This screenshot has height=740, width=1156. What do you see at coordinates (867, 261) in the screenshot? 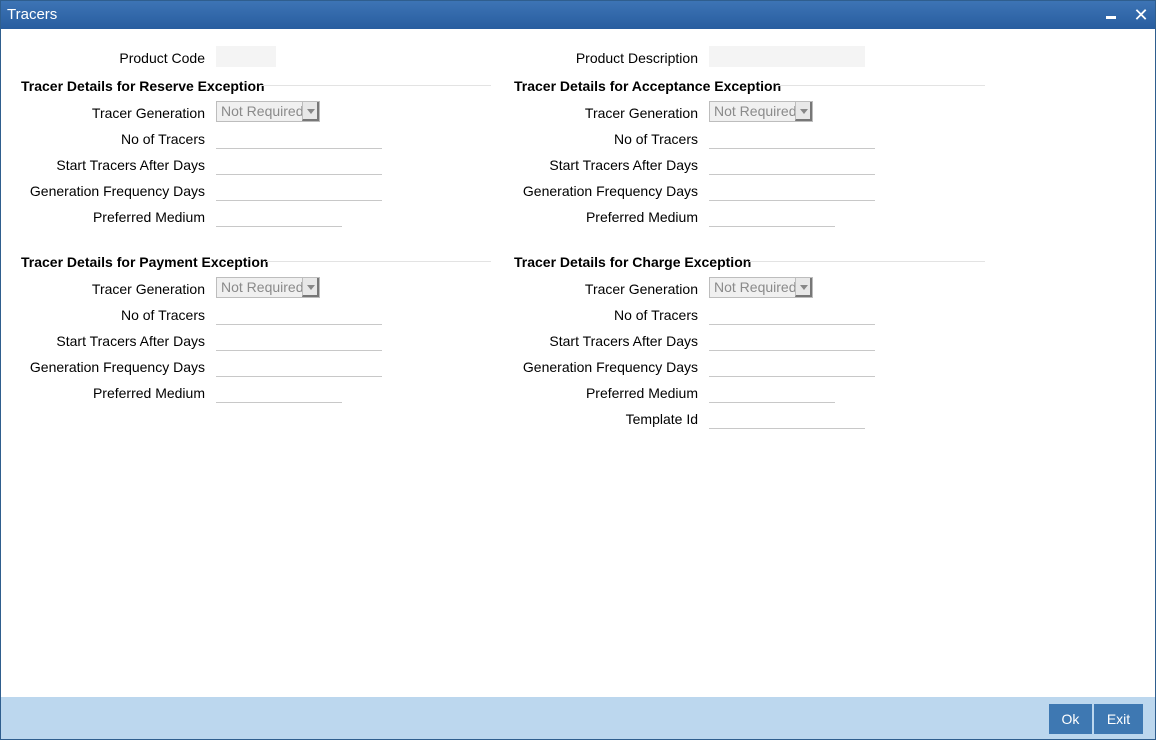
I see `charge-section-divider` at bounding box center [867, 261].